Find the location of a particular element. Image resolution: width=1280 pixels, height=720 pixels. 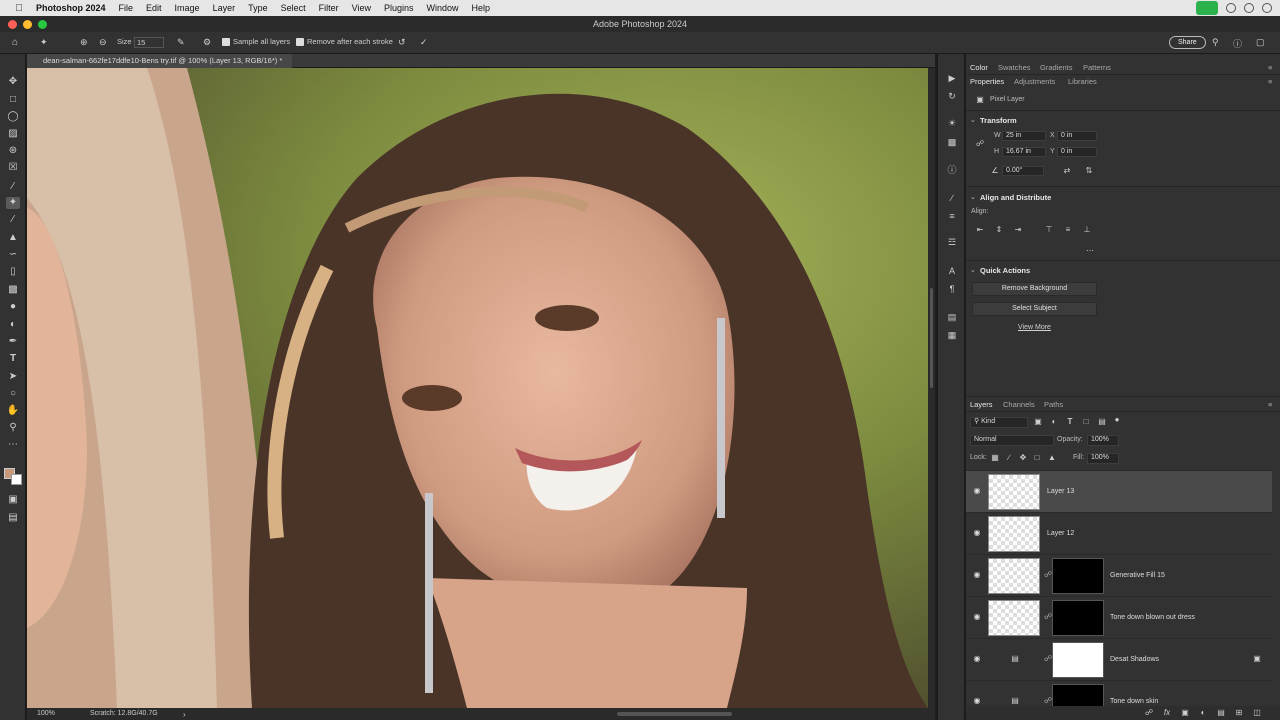

tab-channels: Channels is located at coordinates (1019, 404).